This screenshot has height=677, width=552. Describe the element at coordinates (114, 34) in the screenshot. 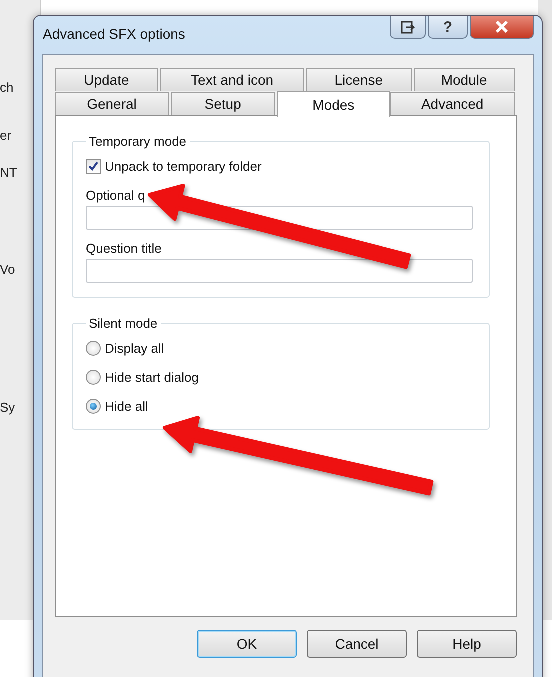

I see `window-title: Advanced SFX options` at that location.